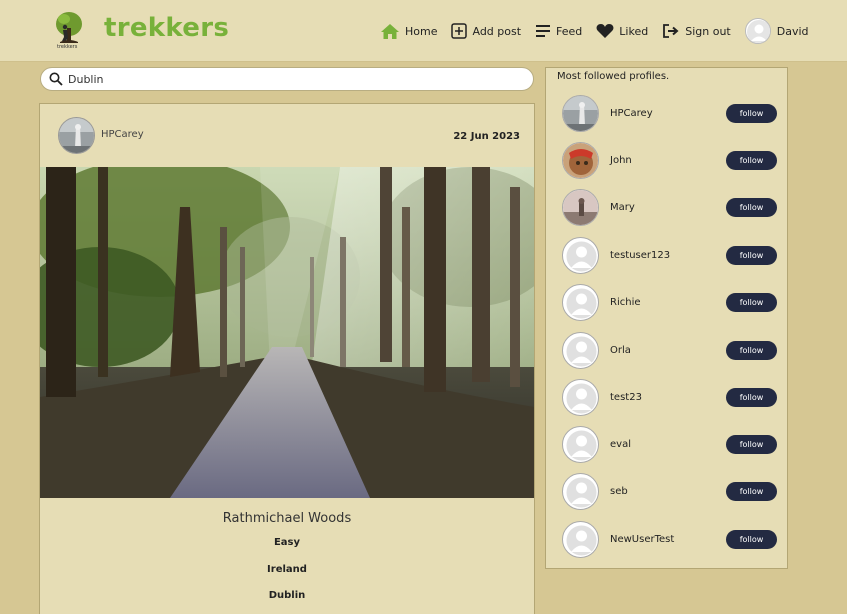 The width and height of the screenshot is (847, 614). Describe the element at coordinates (670, 114) in the screenshot. I see `profile-item: HPCarey follow` at that location.